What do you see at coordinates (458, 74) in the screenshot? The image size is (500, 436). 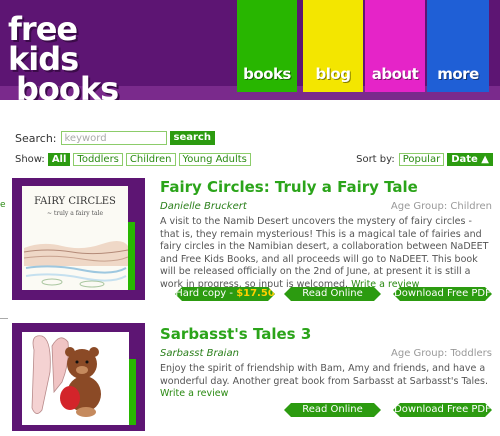 I see `nav-more-label: more` at bounding box center [458, 74].